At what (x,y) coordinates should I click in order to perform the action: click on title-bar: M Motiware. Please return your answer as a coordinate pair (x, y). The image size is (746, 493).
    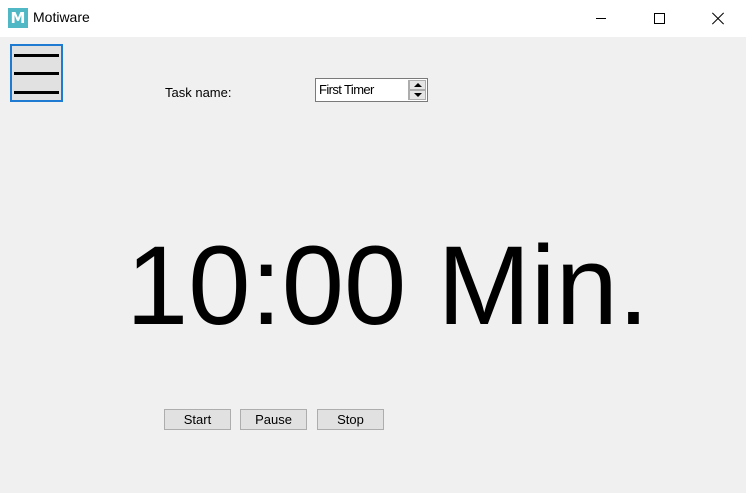
    Looking at the image, I should click on (373, 18).